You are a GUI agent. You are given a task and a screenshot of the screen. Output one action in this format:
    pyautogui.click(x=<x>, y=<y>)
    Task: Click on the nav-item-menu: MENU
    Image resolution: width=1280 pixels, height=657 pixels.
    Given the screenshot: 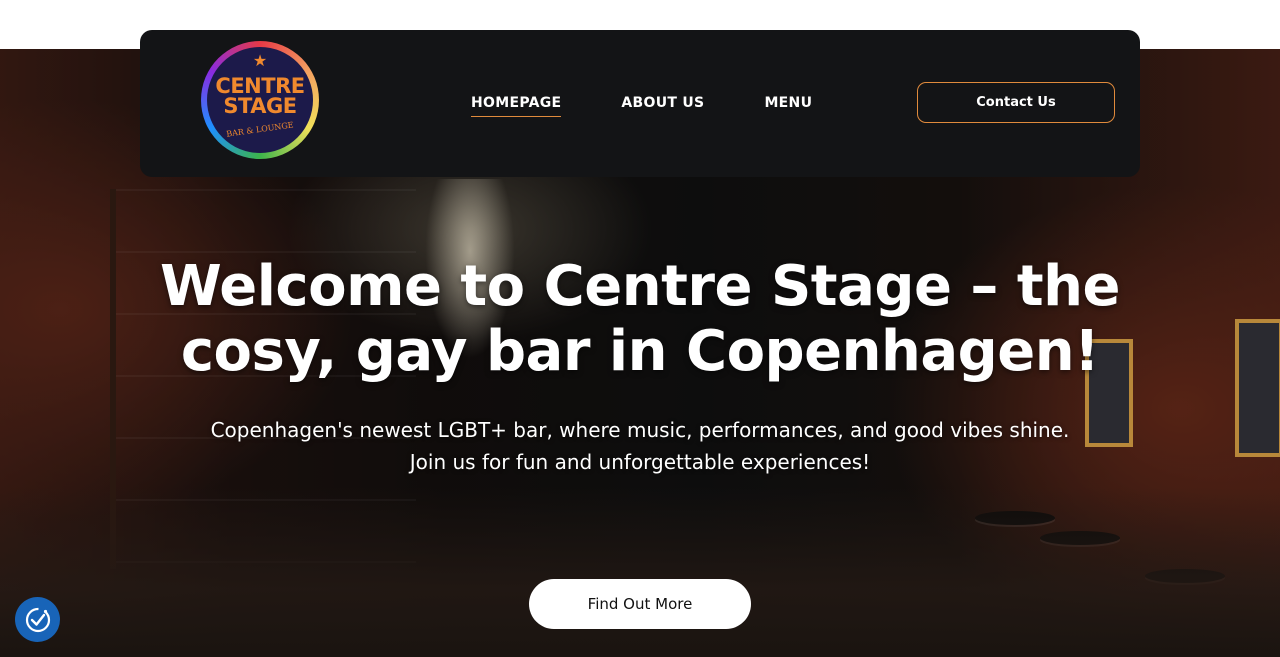 What is the action you would take?
    pyautogui.click(x=788, y=105)
    